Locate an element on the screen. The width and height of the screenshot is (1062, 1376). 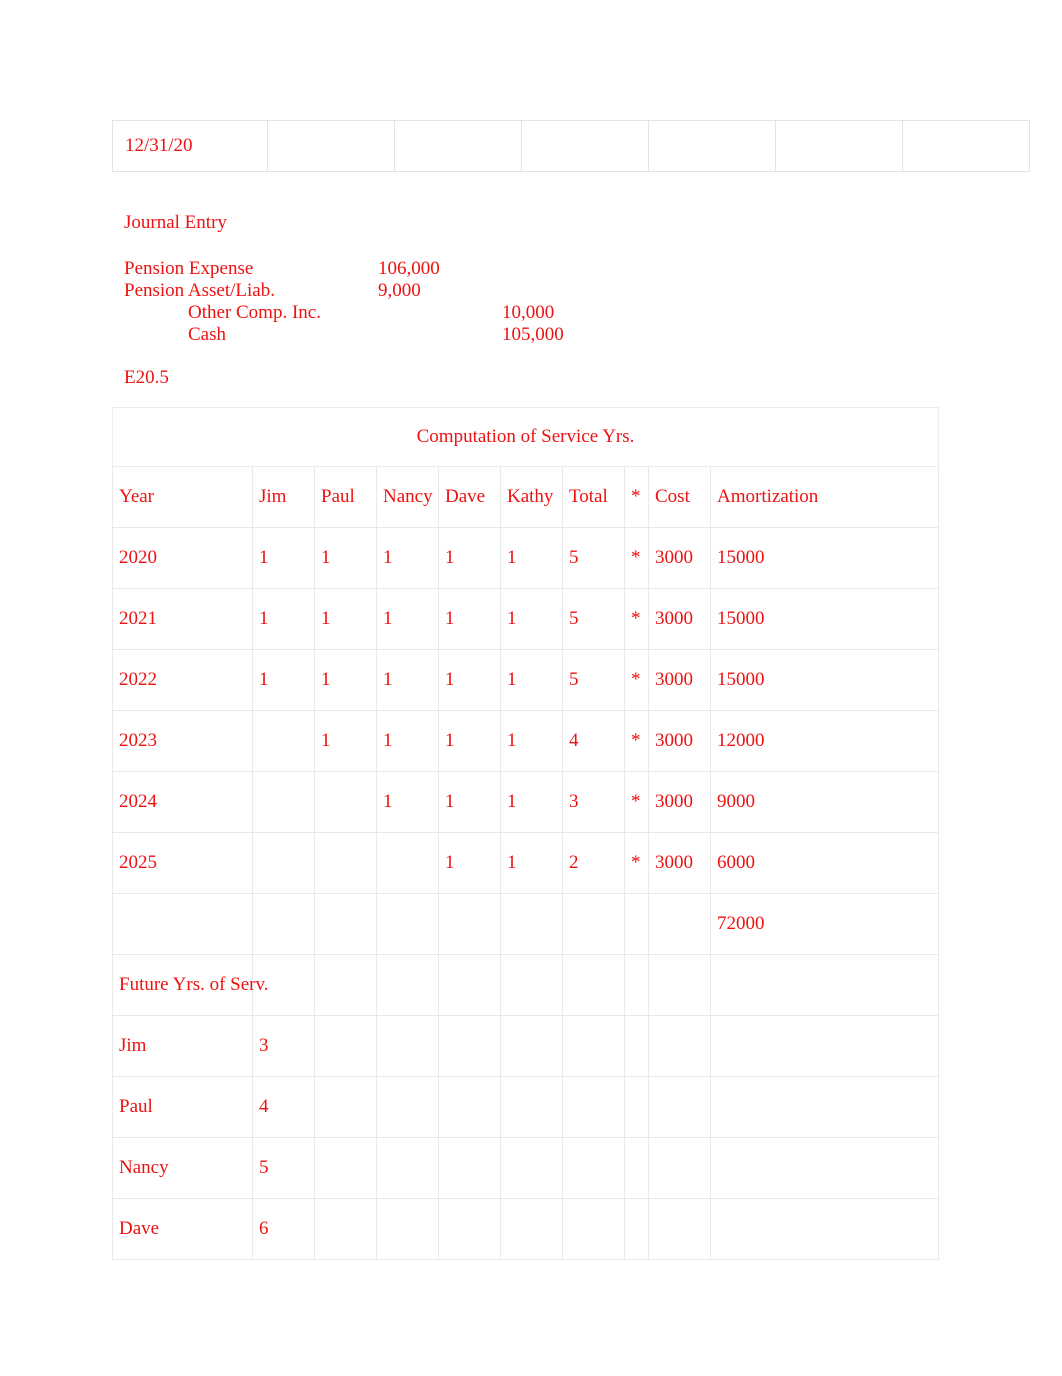
cell-total: 2 is located at coordinates (593, 863).